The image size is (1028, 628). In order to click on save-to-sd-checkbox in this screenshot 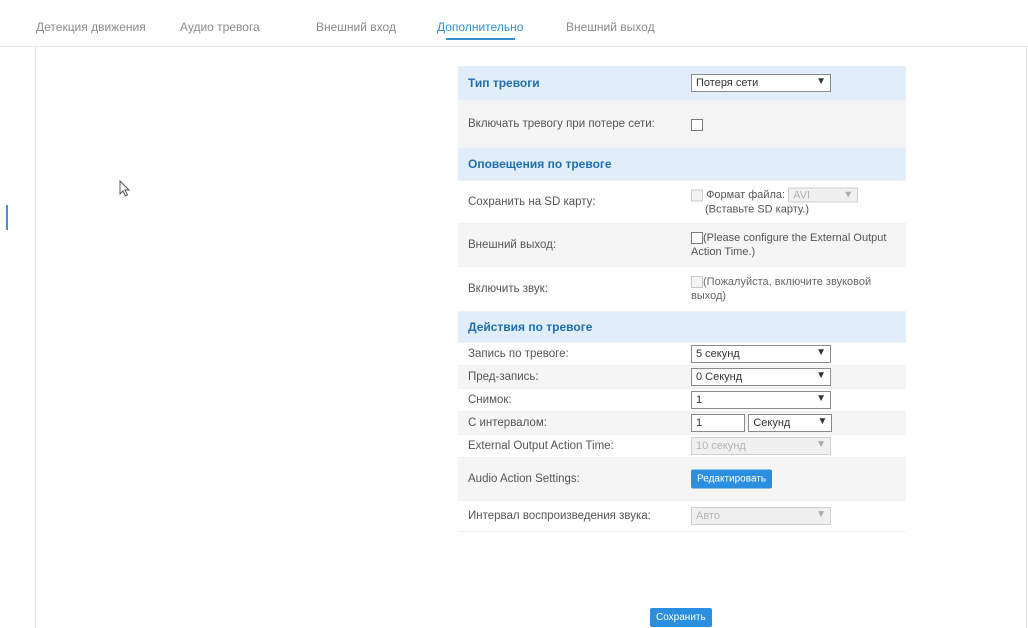, I will do `click(697, 195)`.